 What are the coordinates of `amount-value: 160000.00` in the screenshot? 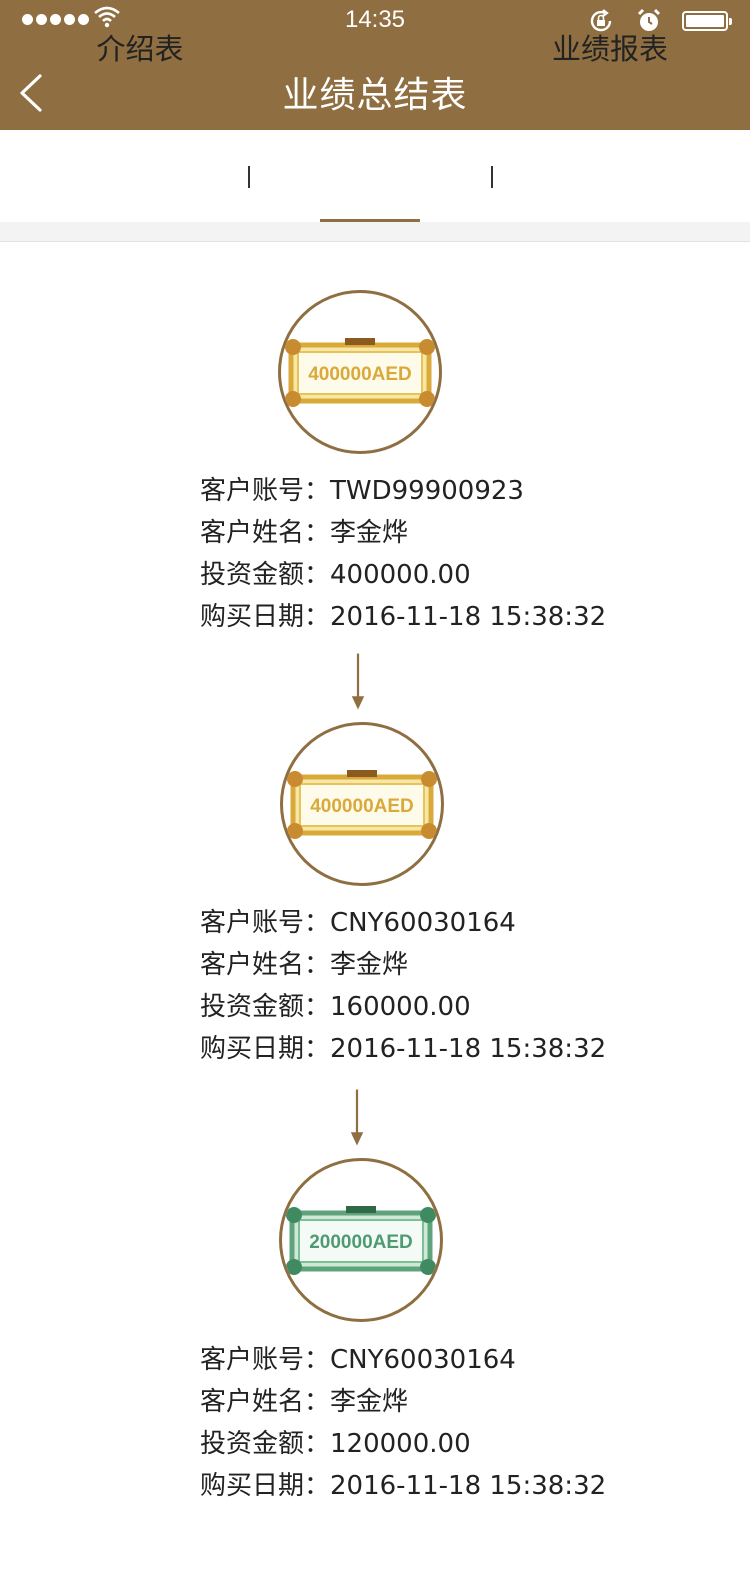 It's located at (400, 1007).